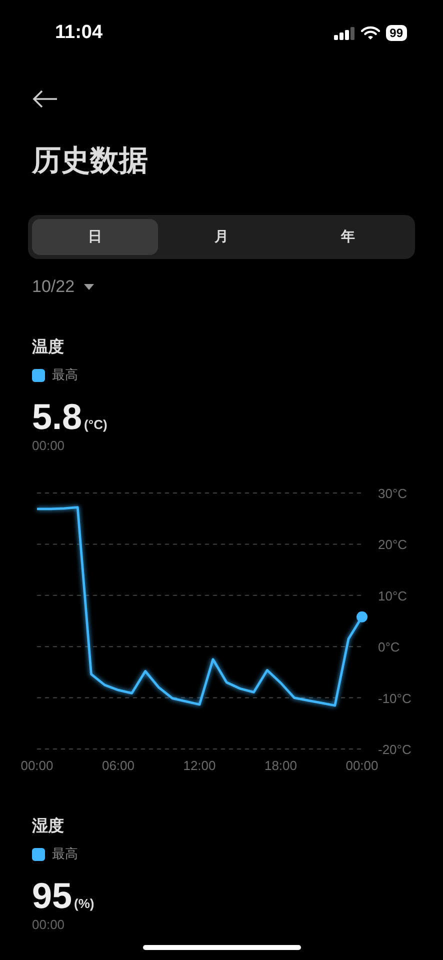 This screenshot has height=960, width=443. Describe the element at coordinates (63, 287) in the screenshot. I see `date-picker: 10/22` at that location.